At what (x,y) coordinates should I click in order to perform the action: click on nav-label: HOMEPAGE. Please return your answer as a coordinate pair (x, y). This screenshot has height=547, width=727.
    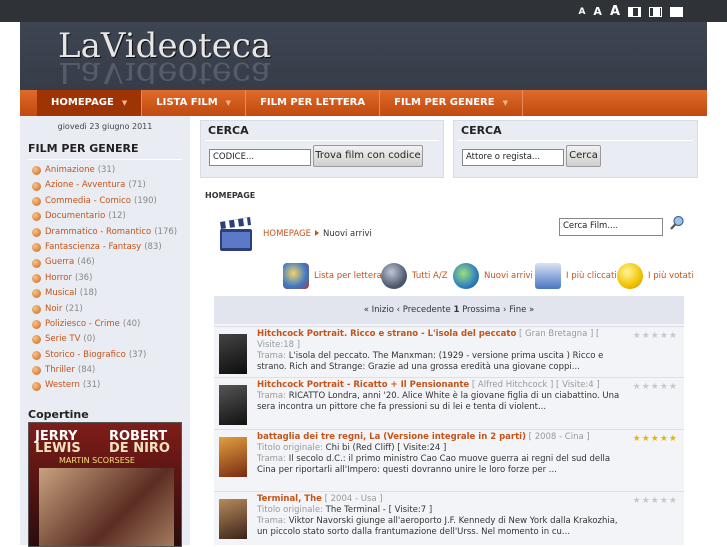
    Looking at the image, I should click on (82, 102).